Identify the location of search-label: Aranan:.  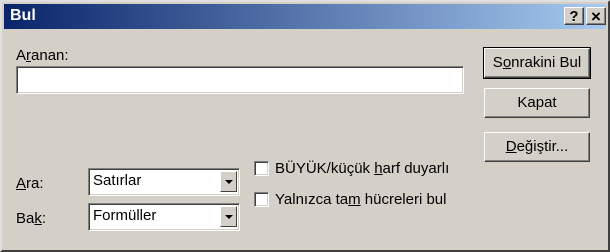
(42, 55).